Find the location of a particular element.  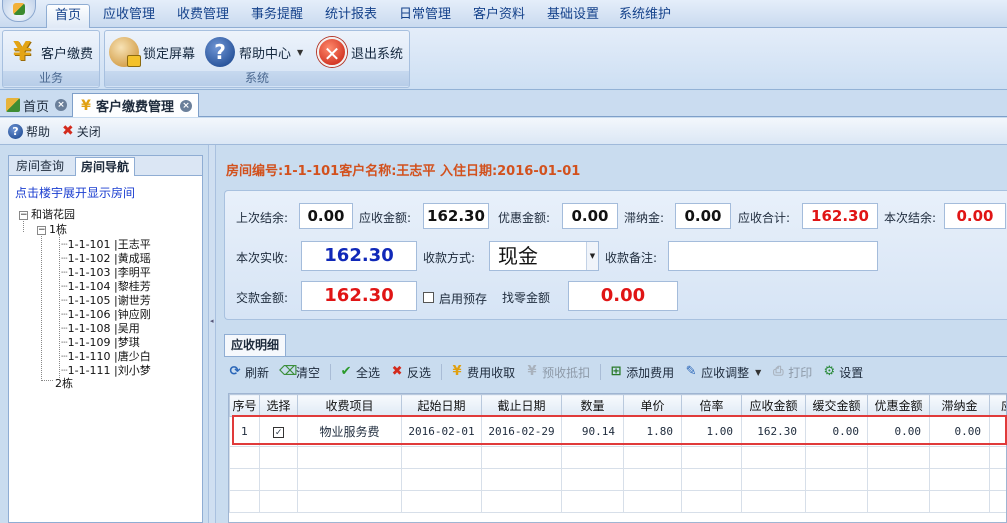

late-fee-field: 0.00 is located at coordinates (703, 216).